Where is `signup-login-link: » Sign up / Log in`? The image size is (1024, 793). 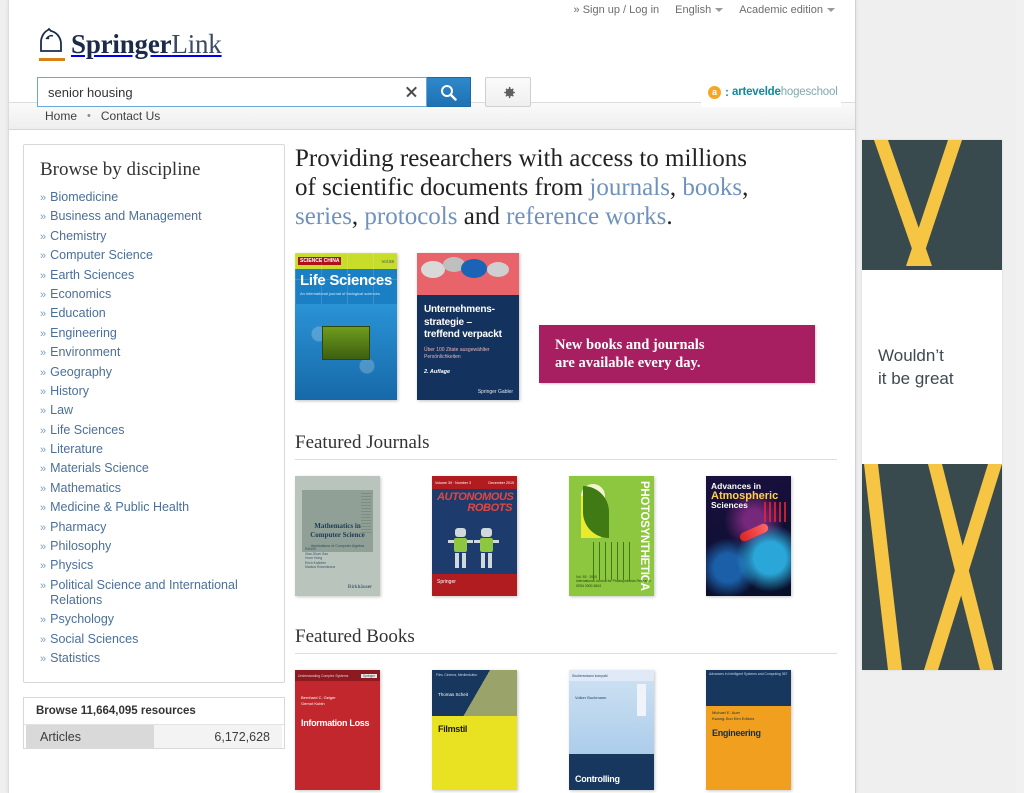
signup-login-link: » Sign up / Log in is located at coordinates (617, 10).